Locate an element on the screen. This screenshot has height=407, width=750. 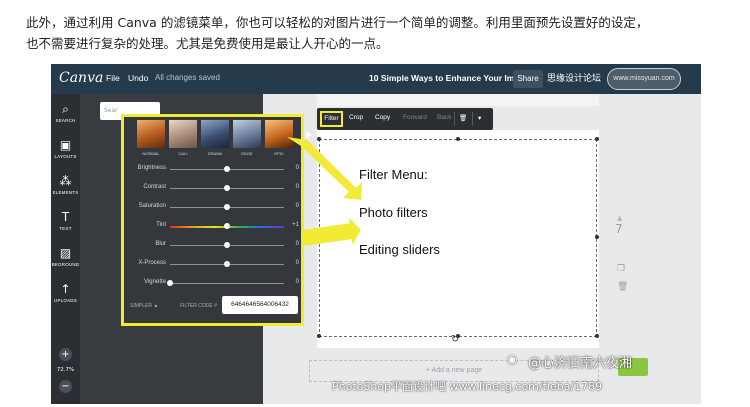
site-watermark: 思缘设计论坛 is located at coordinates (574, 78).